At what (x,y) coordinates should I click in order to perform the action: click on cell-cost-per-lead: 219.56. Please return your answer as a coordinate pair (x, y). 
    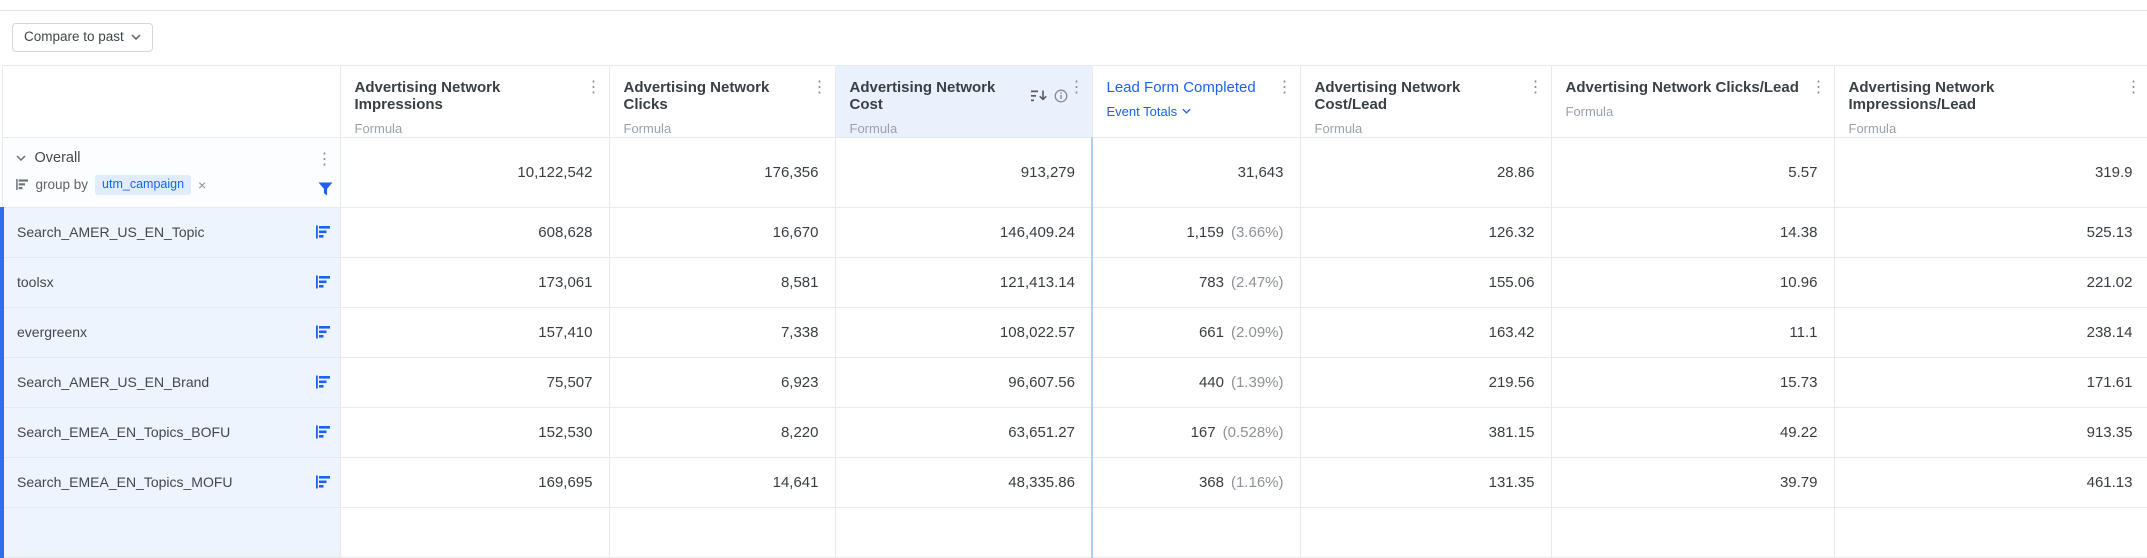
    Looking at the image, I should click on (1425, 382).